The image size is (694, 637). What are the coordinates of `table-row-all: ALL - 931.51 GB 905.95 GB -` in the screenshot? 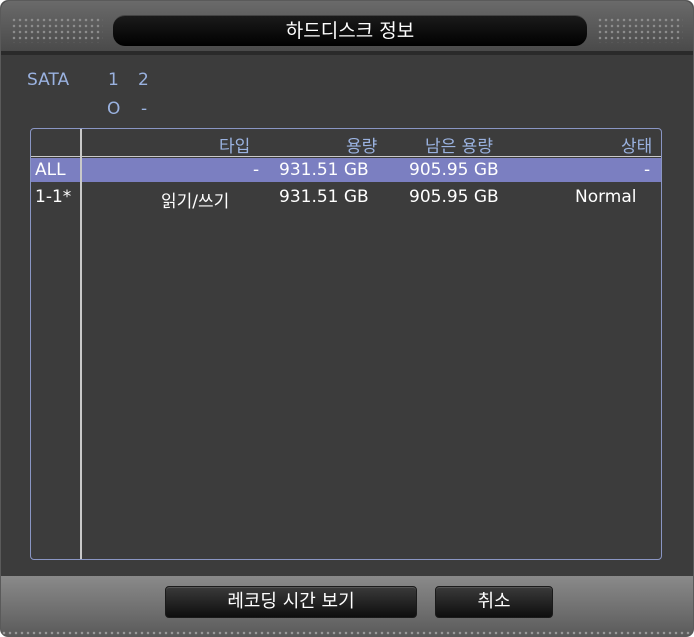 It's located at (346, 170).